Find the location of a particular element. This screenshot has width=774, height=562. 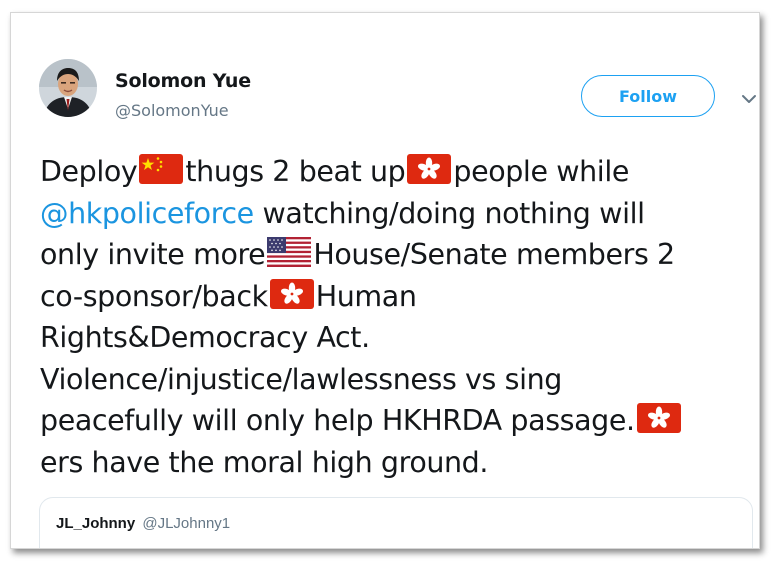

tweet-text-line: Rights&Democracy Act. is located at coordinates (396, 338).